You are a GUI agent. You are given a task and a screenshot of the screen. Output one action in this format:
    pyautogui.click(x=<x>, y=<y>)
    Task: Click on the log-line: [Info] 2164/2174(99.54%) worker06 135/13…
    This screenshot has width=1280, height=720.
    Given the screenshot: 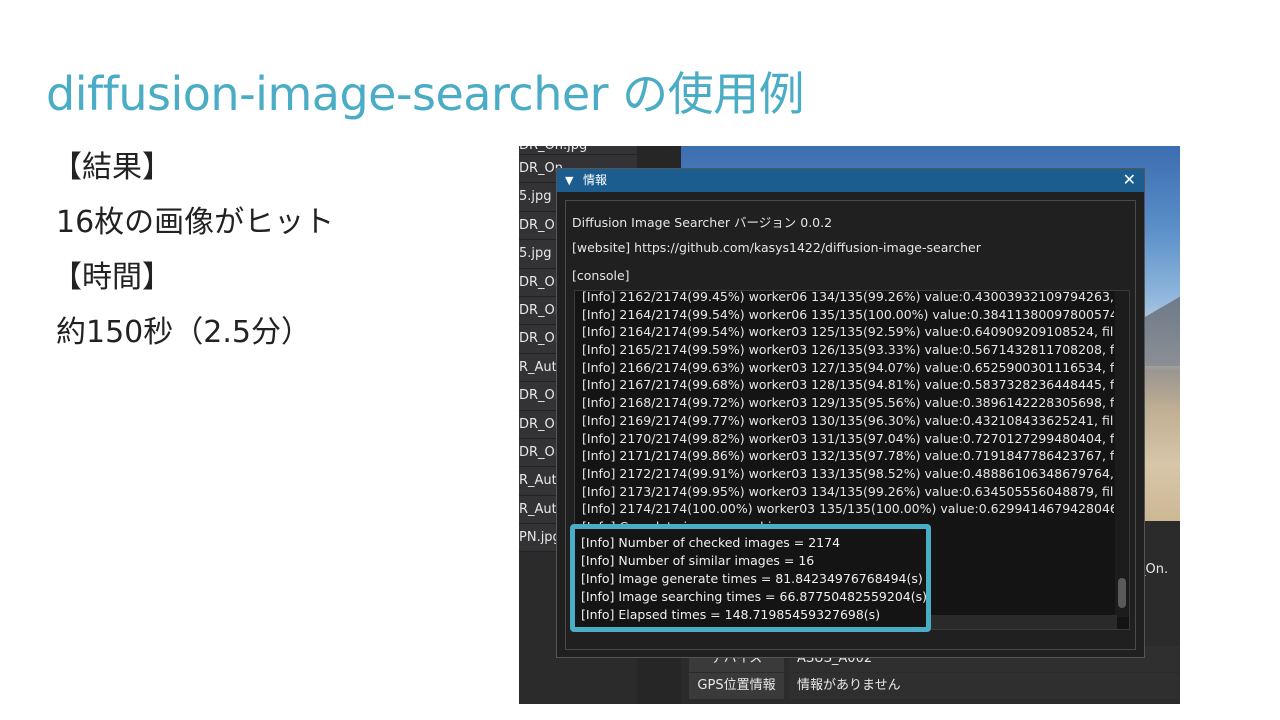 What is the action you would take?
    pyautogui.click(x=848, y=314)
    